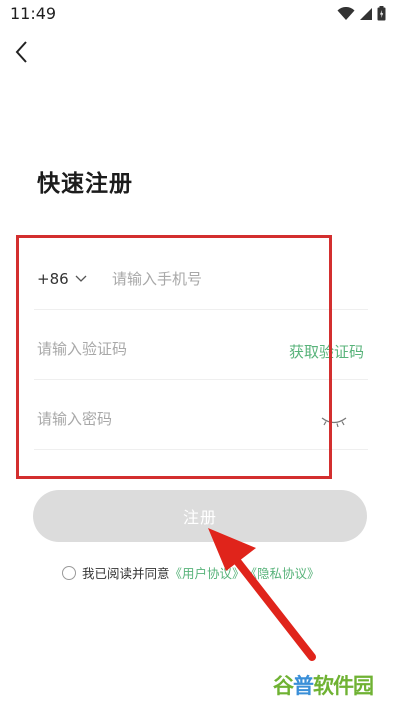 The height and width of the screenshot is (711, 400). I want to click on eye-closed-icon, so click(334, 422).